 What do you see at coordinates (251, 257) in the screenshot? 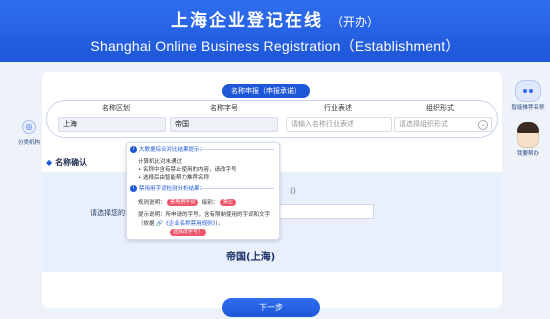
I see `result-company-name: 帝国(上海)` at bounding box center [251, 257].